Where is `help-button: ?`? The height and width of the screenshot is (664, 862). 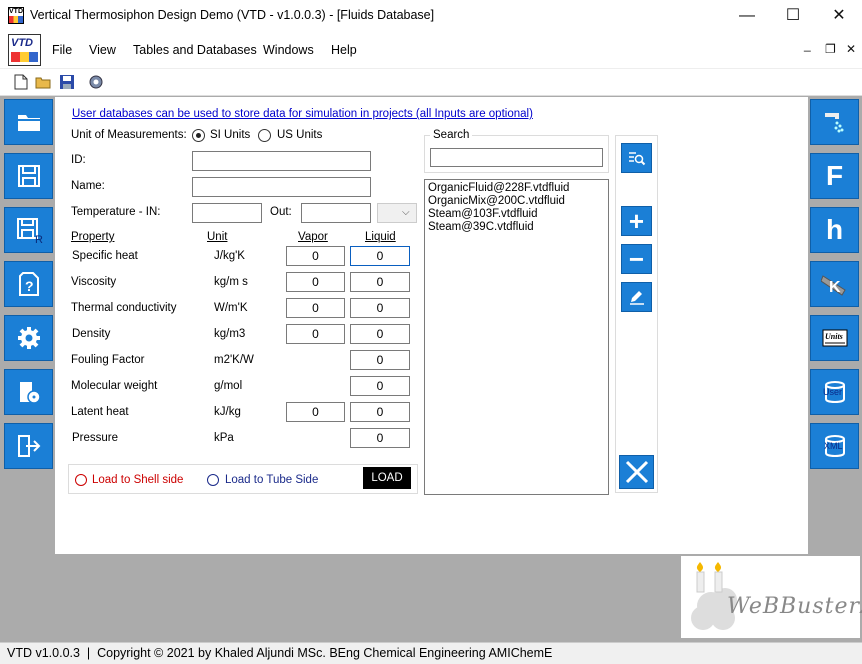
help-button: ? is located at coordinates (28, 284).